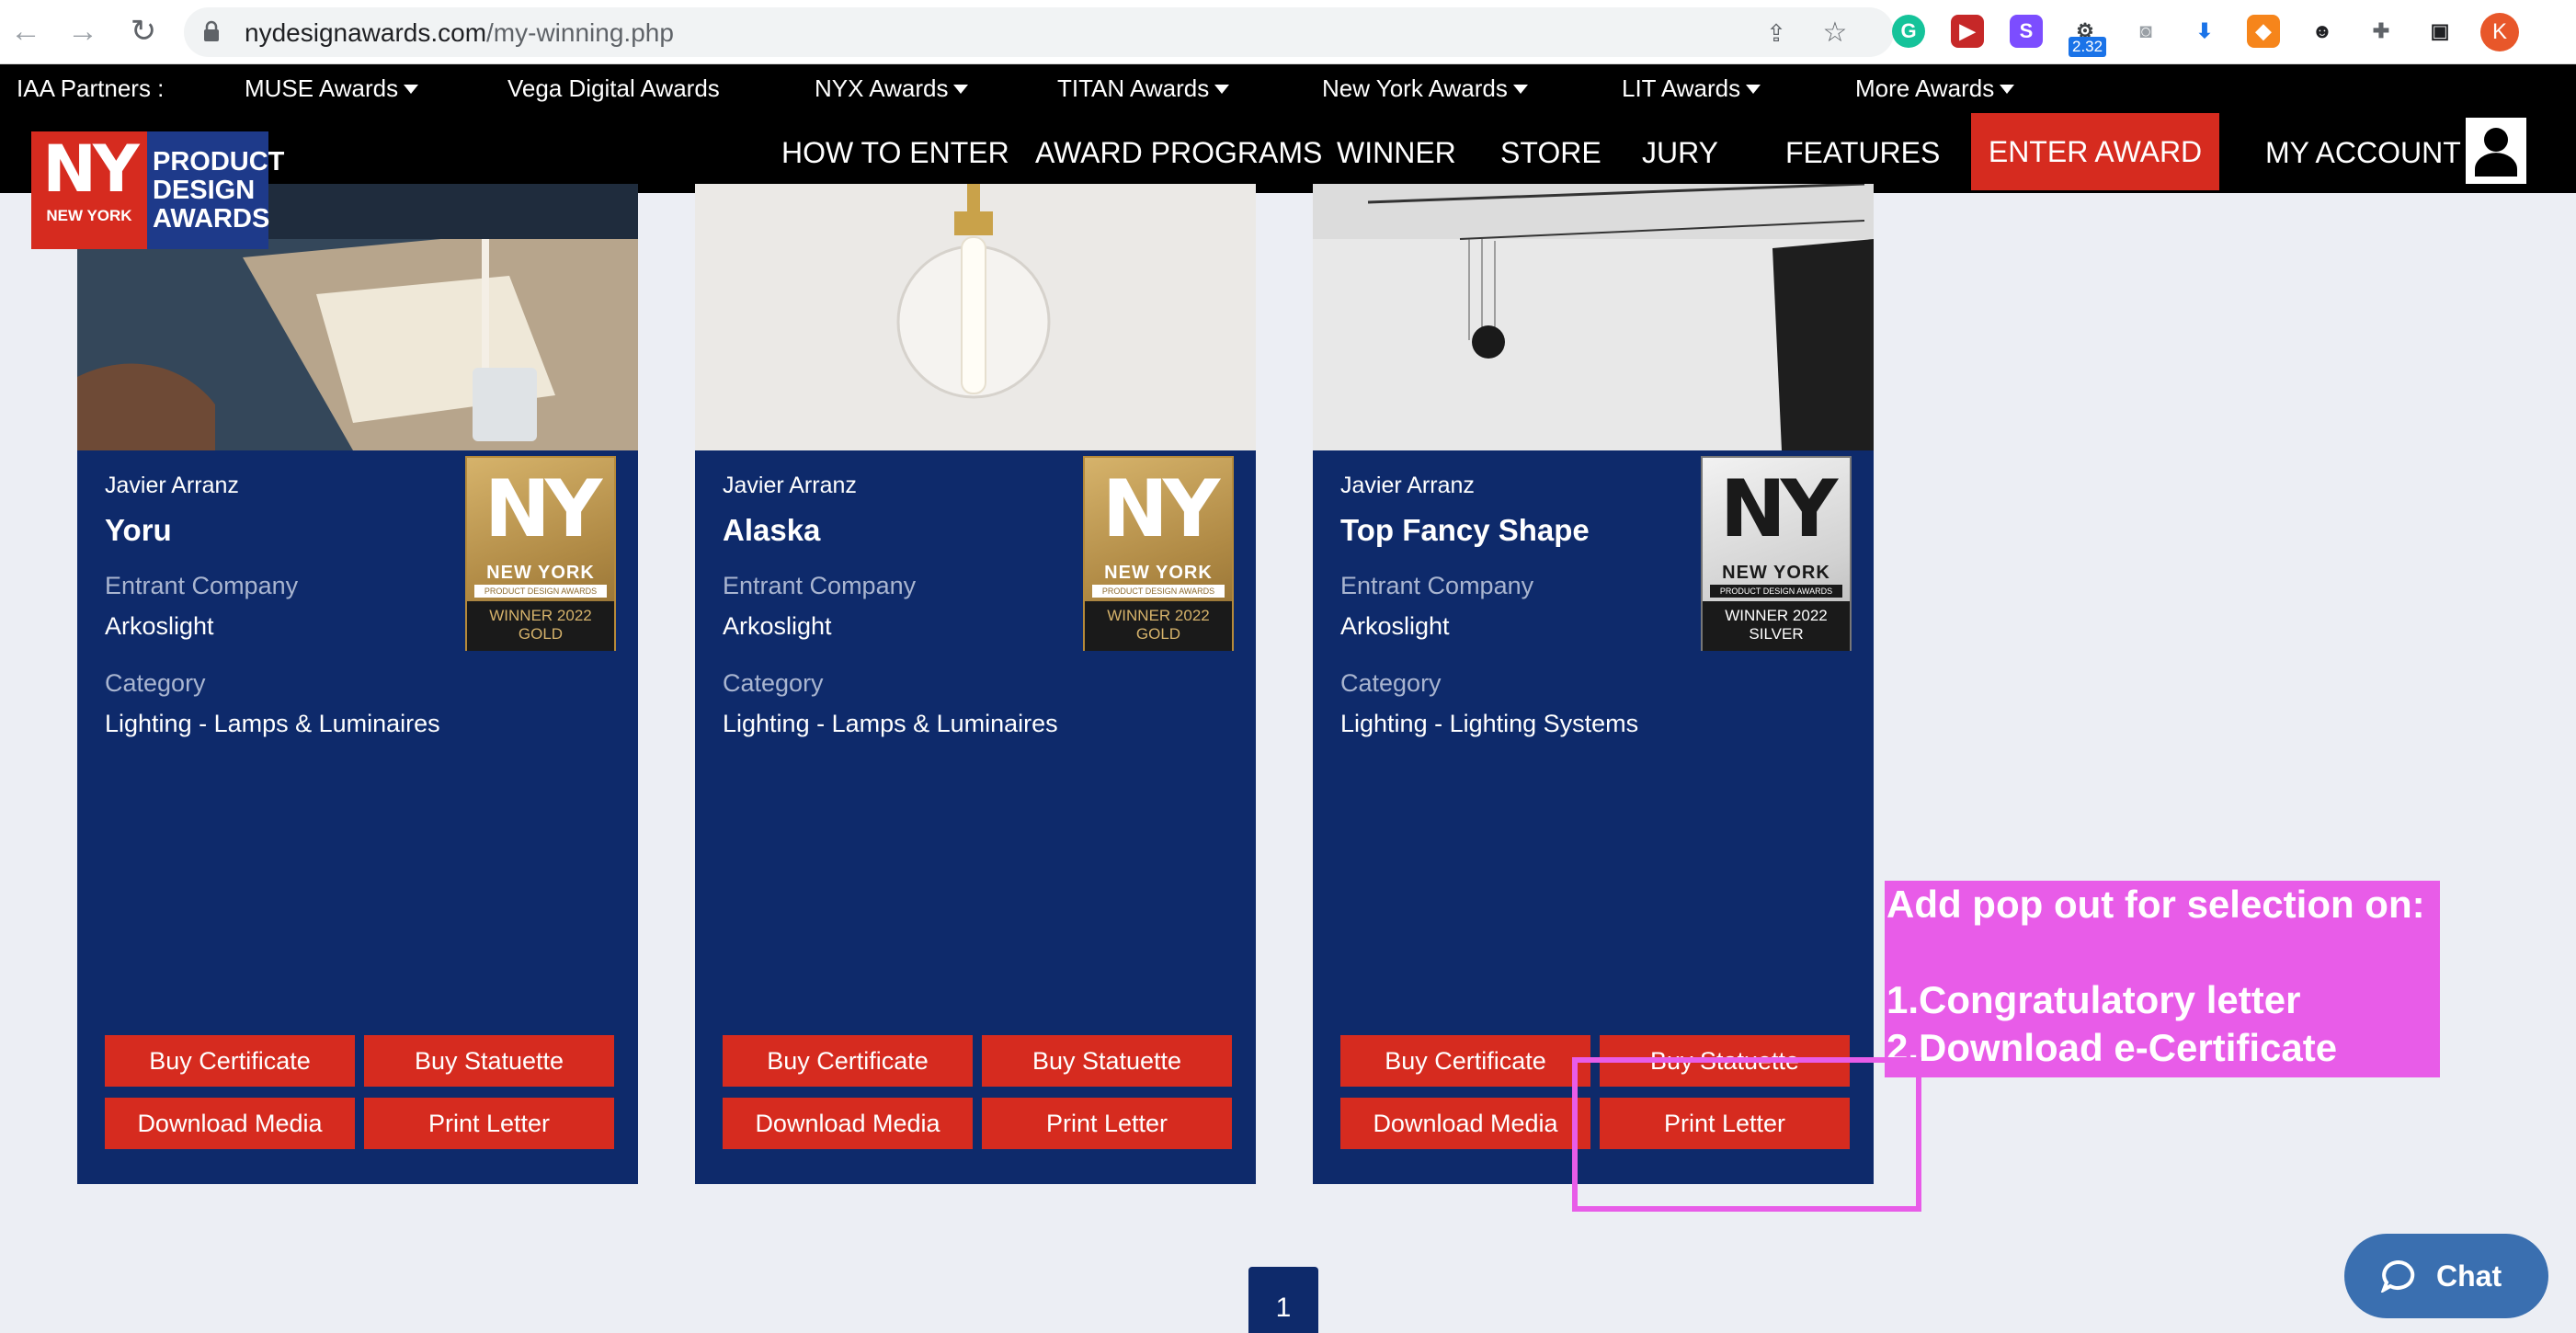  Describe the element at coordinates (1862, 153) in the screenshot. I see `nav-features: FEATURES` at that location.